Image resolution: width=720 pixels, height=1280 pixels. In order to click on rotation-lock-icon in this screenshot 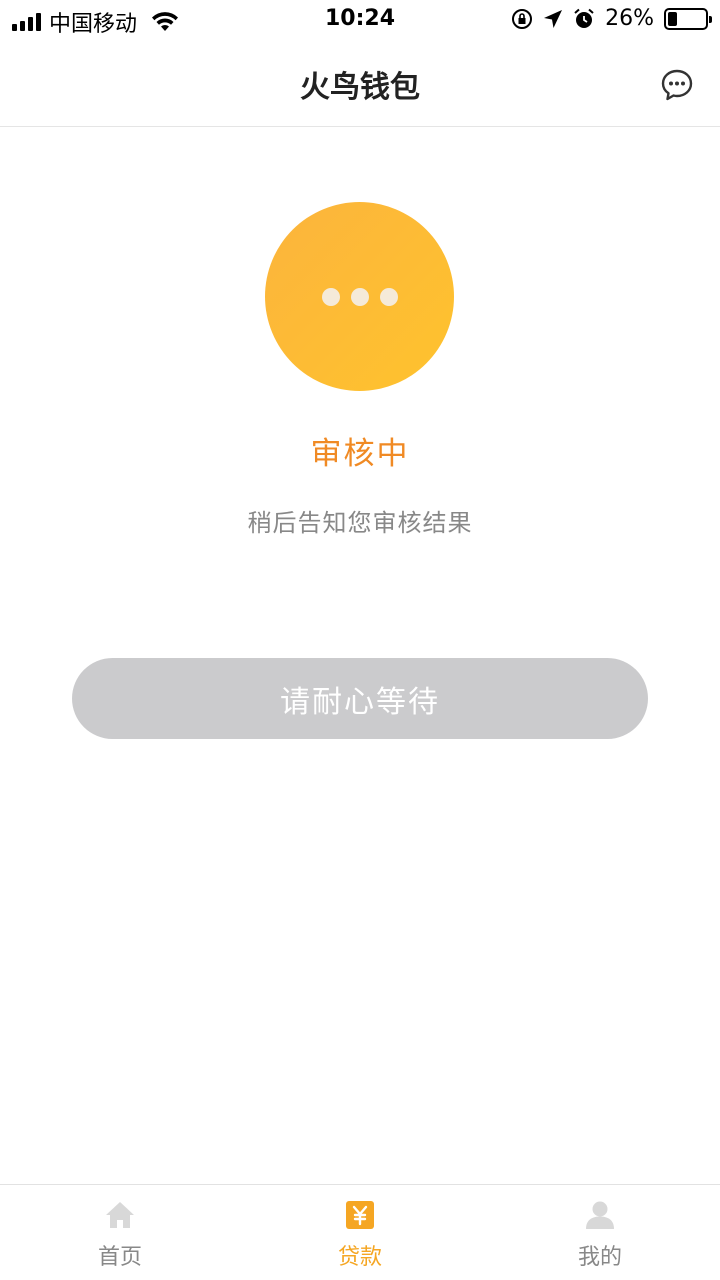, I will do `click(522, 18)`.